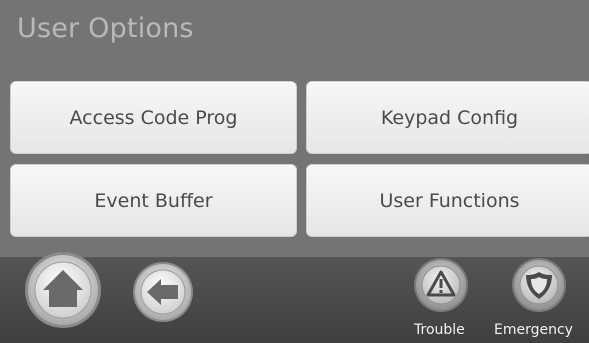 The width and height of the screenshot is (589, 343). I want to click on page-title: User Options, so click(105, 28).